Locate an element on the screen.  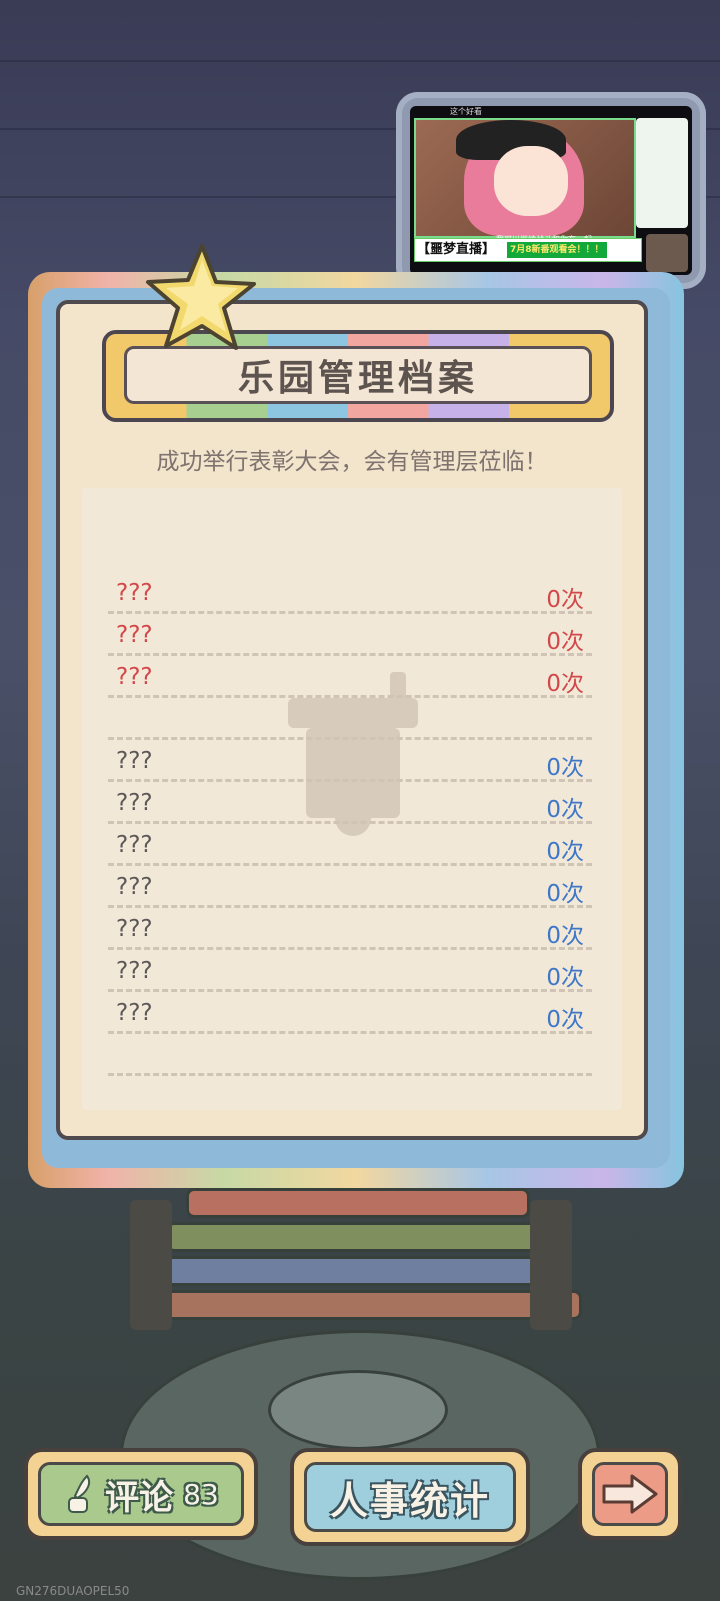
comment-label: 评论 is located at coordinates (139, 1497).